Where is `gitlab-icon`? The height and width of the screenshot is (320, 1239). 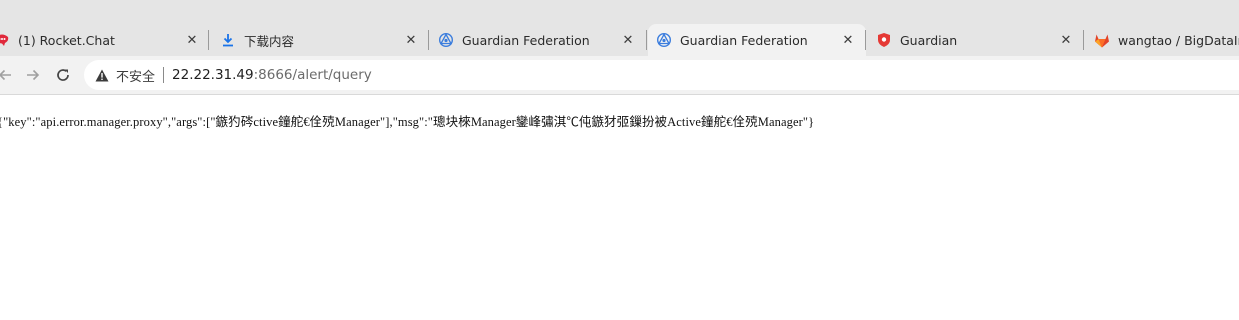
gitlab-icon is located at coordinates (1102, 40).